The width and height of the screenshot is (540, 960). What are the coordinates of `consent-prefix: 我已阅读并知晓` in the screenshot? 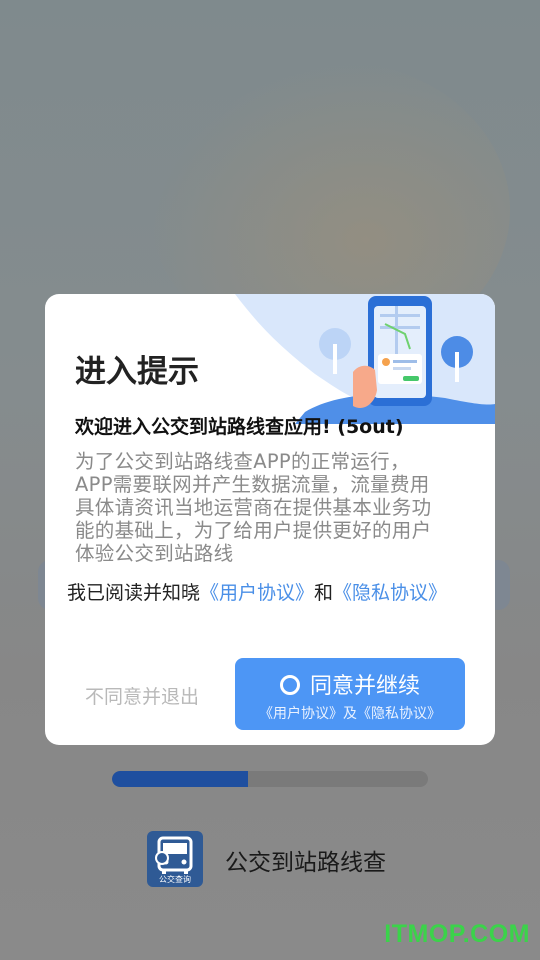 It's located at (134, 593).